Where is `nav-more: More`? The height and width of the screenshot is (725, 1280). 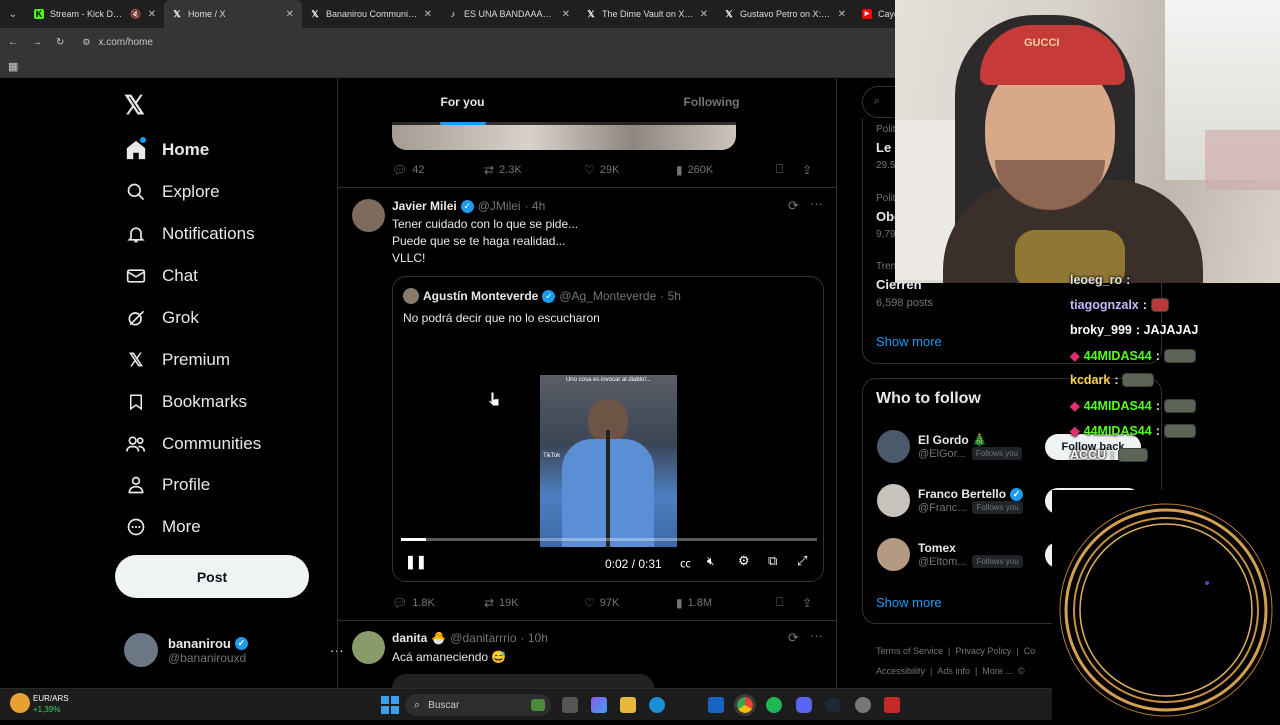
nav-more: More is located at coordinates (162, 527).